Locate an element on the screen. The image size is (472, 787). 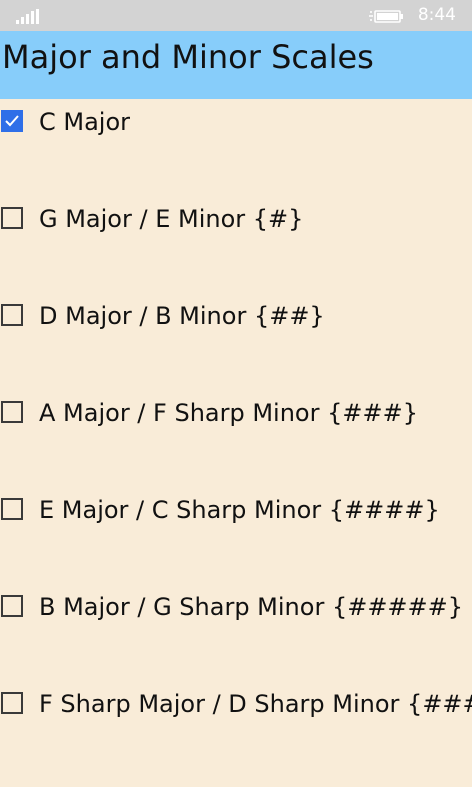
list-item-label: B Major / G Sharp Minor {#####} is located at coordinates (251, 607).